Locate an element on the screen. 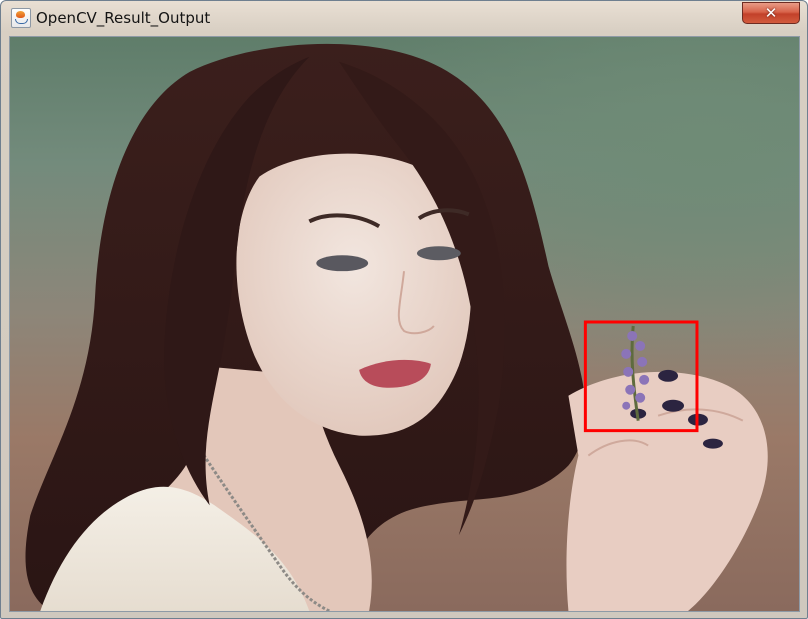 This screenshot has width=808, height=619. window-title: OpenCV_Result_Output is located at coordinates (123, 18).